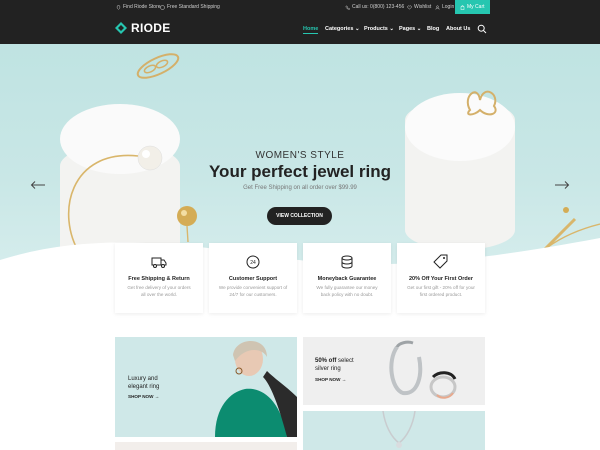 Image resolution: width=600 pixels, height=450 pixels. Describe the element at coordinates (462, 7) in the screenshot. I see `bag-icon` at that location.